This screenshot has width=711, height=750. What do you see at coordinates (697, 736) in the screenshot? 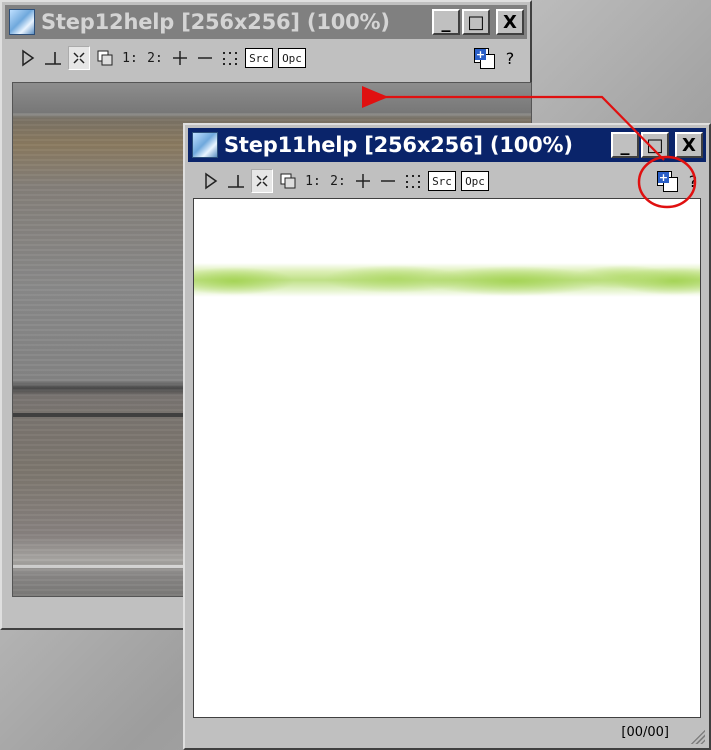
I see `resize-grip-icon` at bounding box center [697, 736].